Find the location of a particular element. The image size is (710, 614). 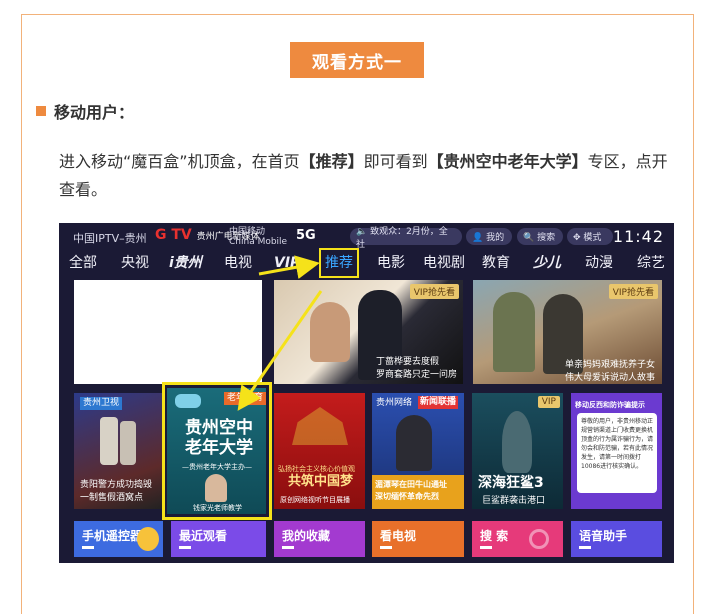

paragraph-tab-name: 【推荐】 is located at coordinates (331, 161).